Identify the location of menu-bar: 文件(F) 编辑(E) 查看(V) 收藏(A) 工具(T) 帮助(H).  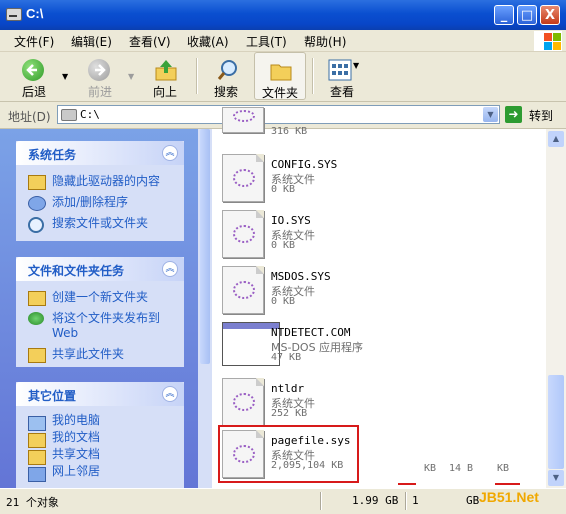
(283, 41).